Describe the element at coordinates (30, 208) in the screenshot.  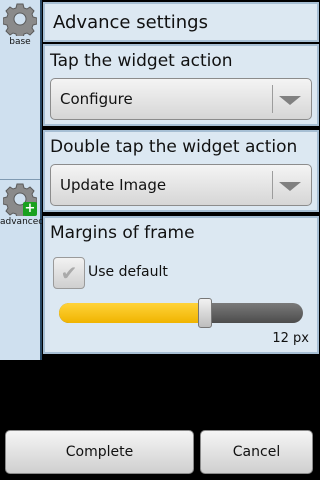
I see `plus-icon: +` at that location.